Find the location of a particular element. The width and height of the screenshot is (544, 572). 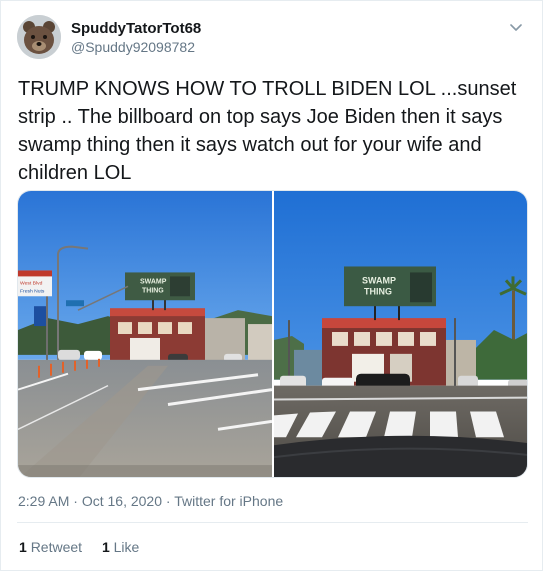

more-options-button is located at coordinates (516, 28).